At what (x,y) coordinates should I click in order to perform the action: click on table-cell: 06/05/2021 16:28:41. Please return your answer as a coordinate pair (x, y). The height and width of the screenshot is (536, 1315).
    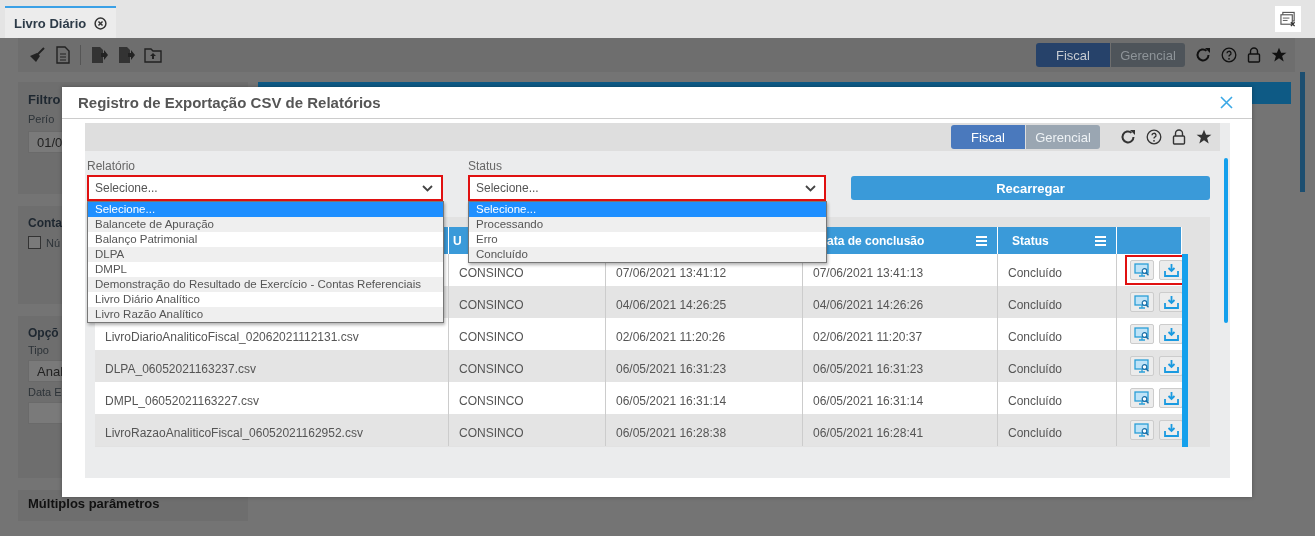
    Looking at the image, I should click on (900, 430).